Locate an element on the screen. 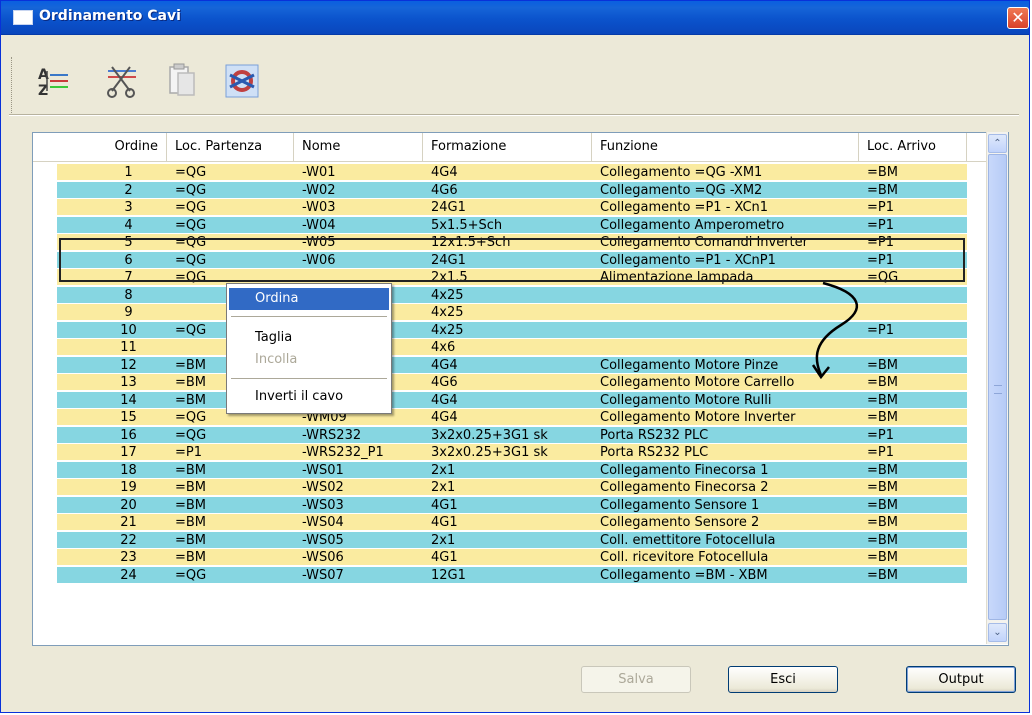 This screenshot has height=715, width=1032. table-cell: 14 is located at coordinates (128, 400).